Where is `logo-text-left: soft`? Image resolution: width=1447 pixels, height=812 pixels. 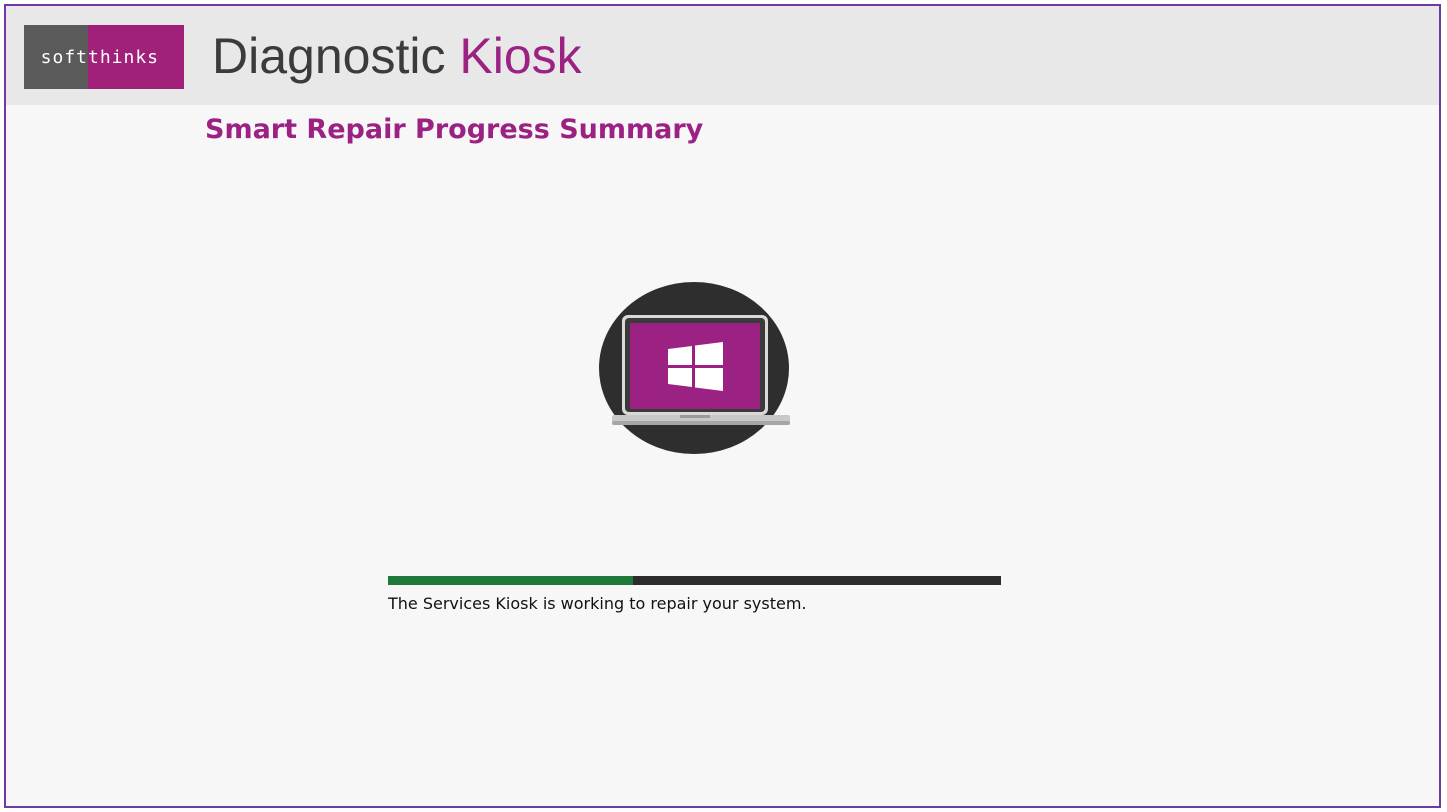 logo-text-left: soft is located at coordinates (64, 57).